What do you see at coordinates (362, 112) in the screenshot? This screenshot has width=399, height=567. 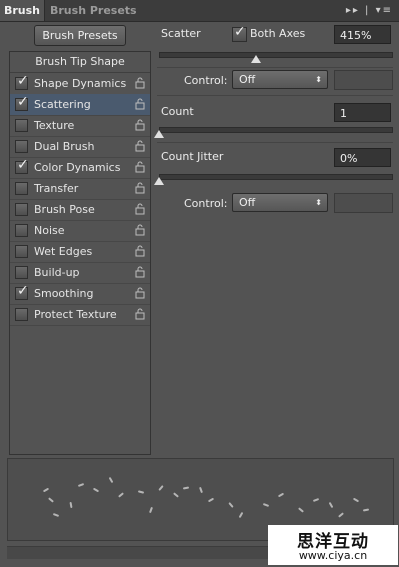 I see `count-value-field: 1` at bounding box center [362, 112].